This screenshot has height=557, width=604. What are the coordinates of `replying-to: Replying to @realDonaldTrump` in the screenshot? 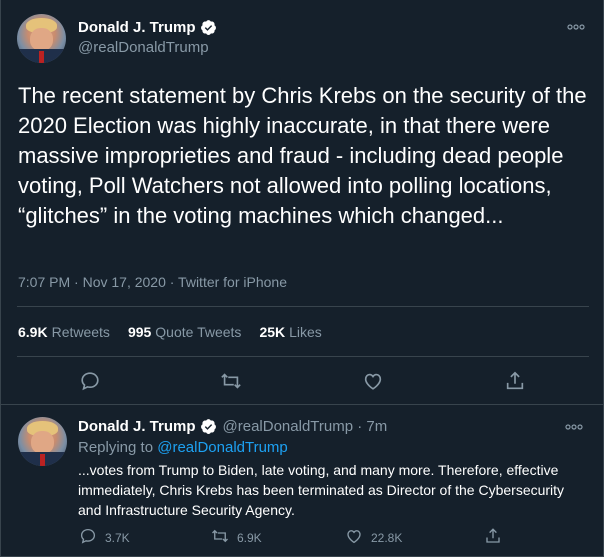 It's located at (183, 447).